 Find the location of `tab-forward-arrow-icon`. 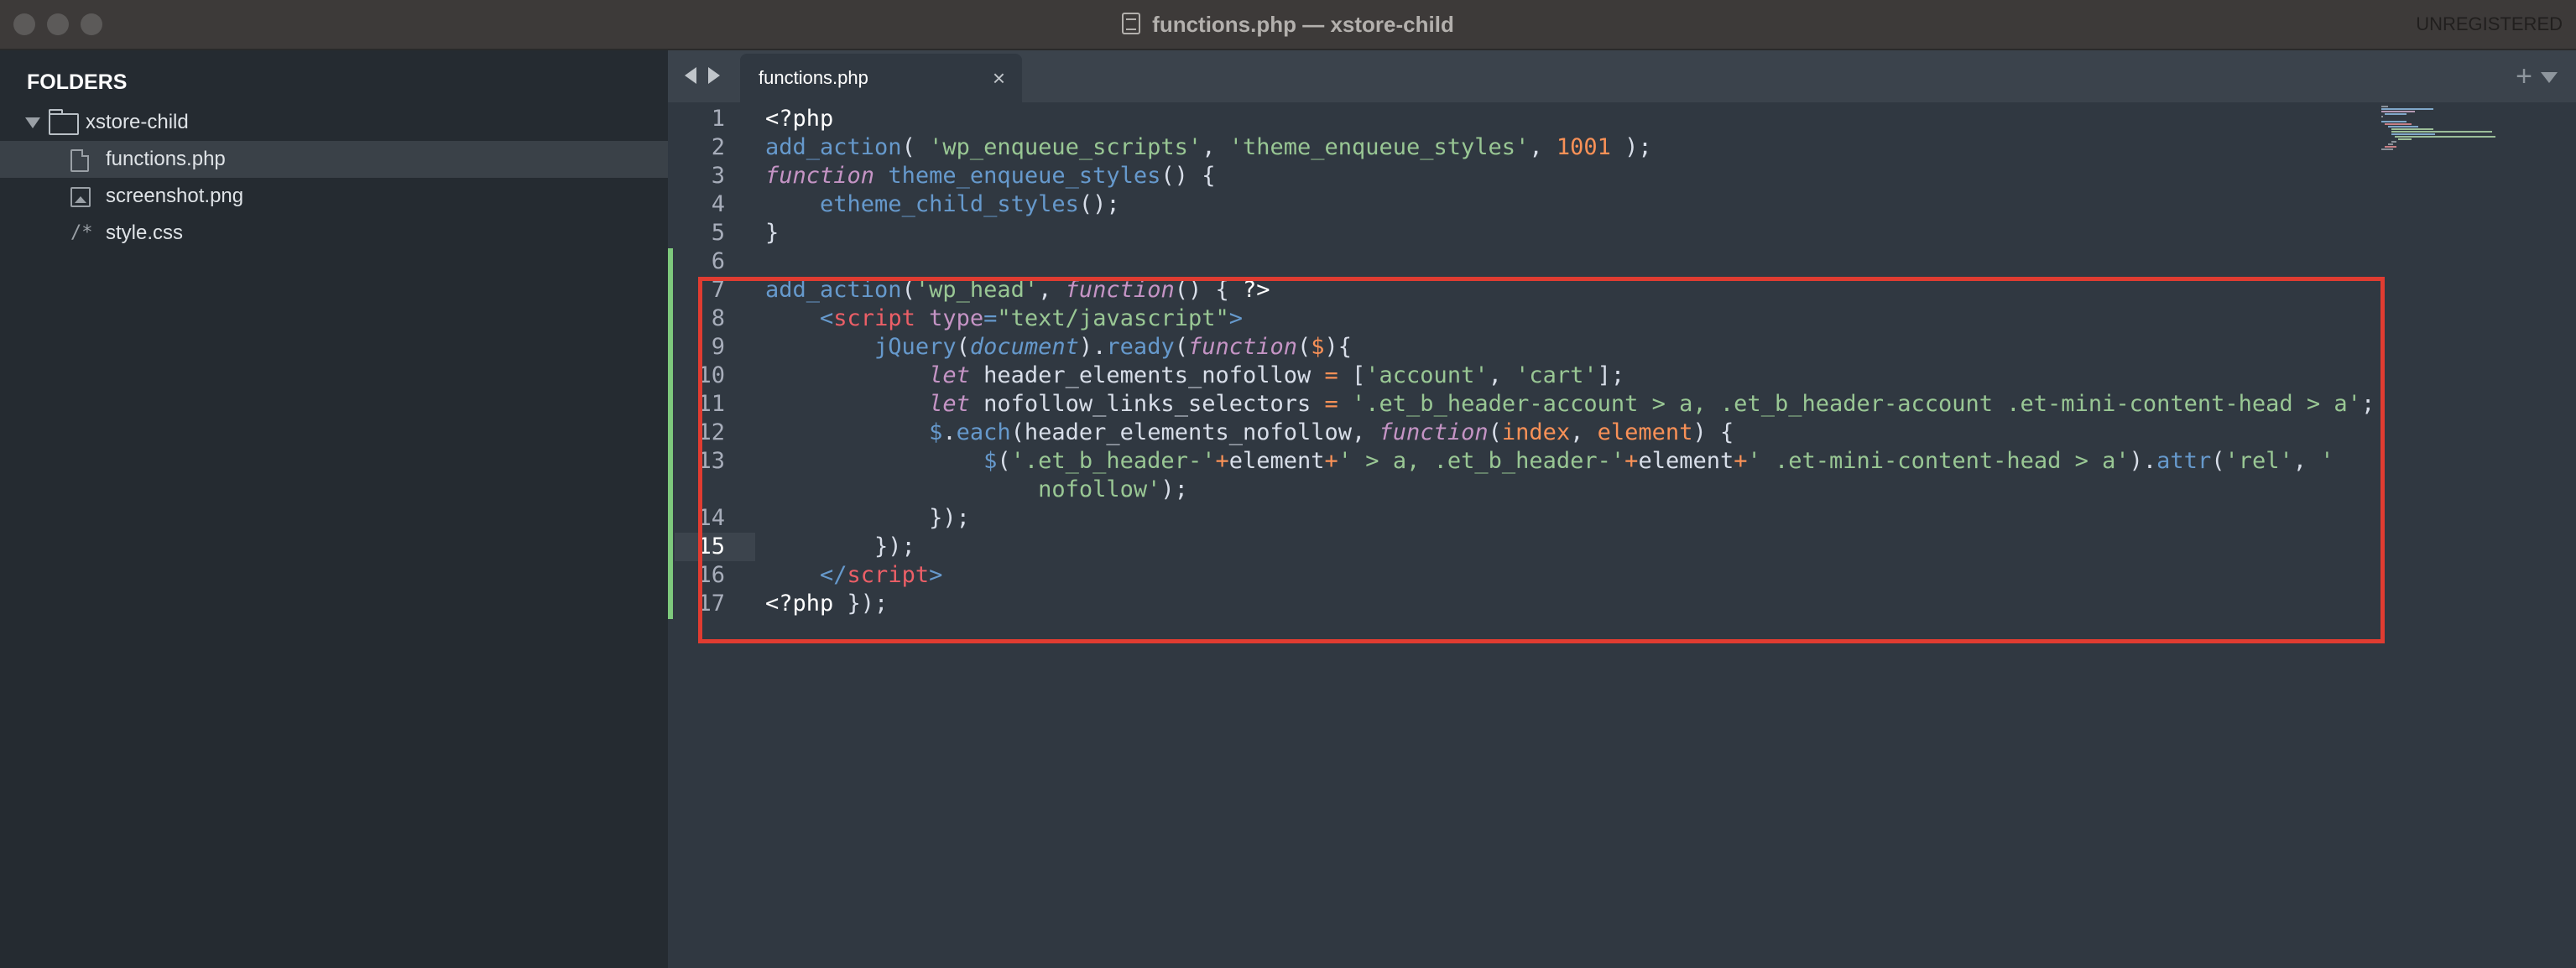

tab-forward-arrow-icon is located at coordinates (714, 75).